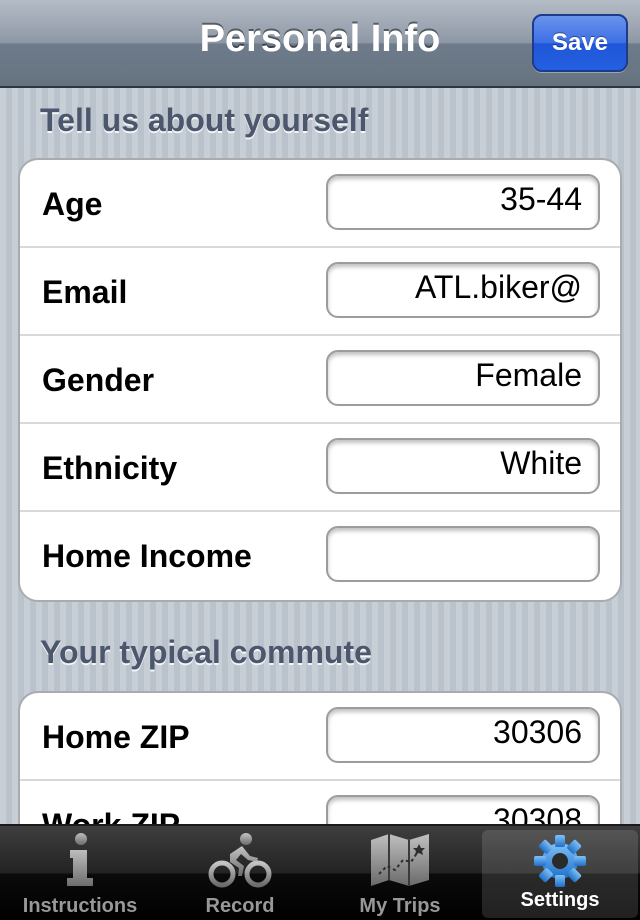 The height and width of the screenshot is (920, 640). I want to click on save-button: Save, so click(580, 43).